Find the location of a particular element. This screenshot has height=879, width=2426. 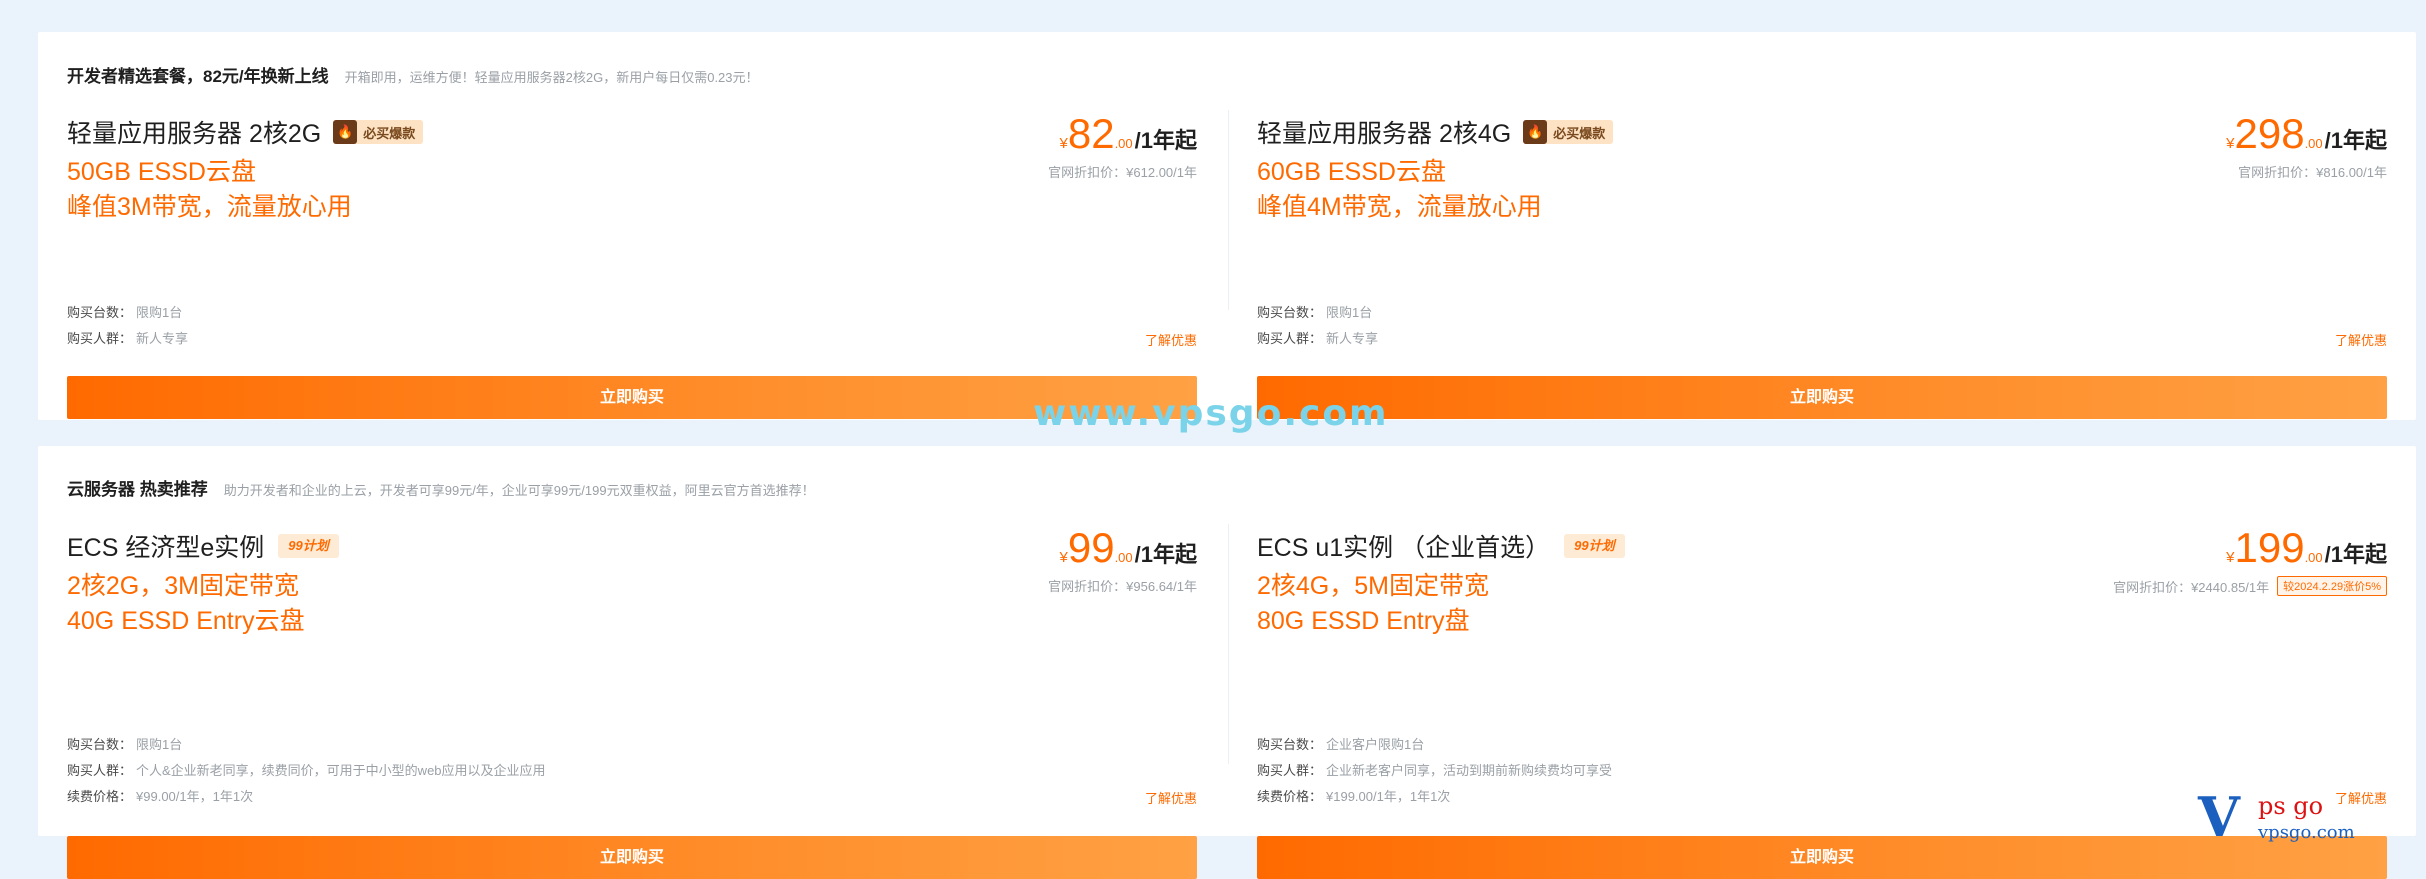

card-title: 轻量应用服务器 2核4G is located at coordinates (1384, 134).